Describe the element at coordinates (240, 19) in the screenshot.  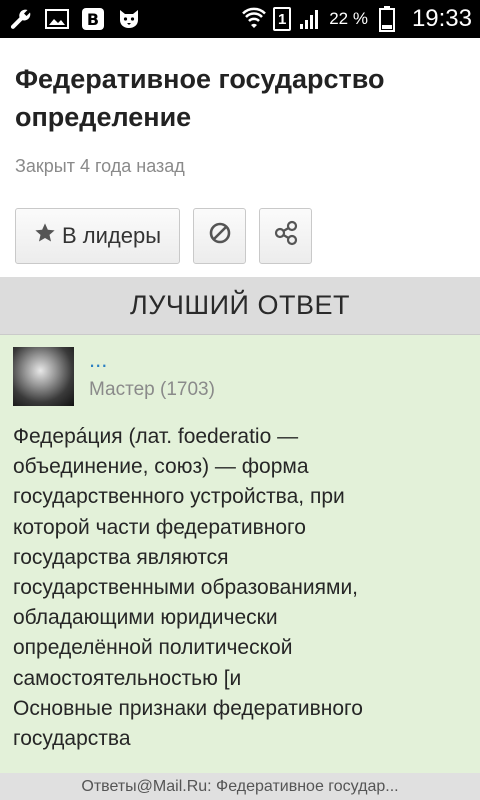
I see `status-bar: B 1 22 % 19:33` at that location.